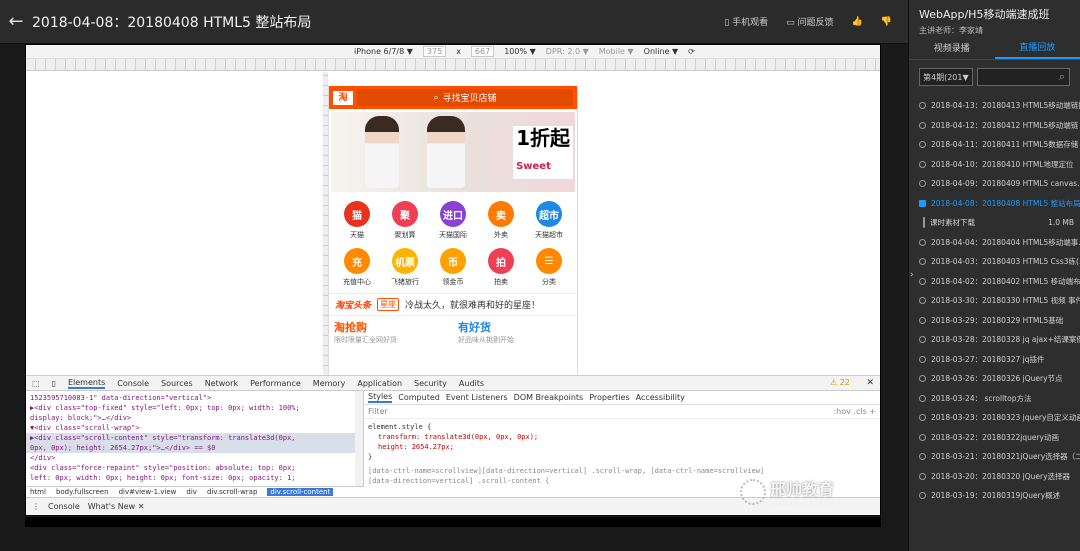  What do you see at coordinates (453, 304) in the screenshot?
I see `headline-bar: 淘宝头条 星座 冷战太久，就很难再和好的星座！` at bounding box center [453, 304].